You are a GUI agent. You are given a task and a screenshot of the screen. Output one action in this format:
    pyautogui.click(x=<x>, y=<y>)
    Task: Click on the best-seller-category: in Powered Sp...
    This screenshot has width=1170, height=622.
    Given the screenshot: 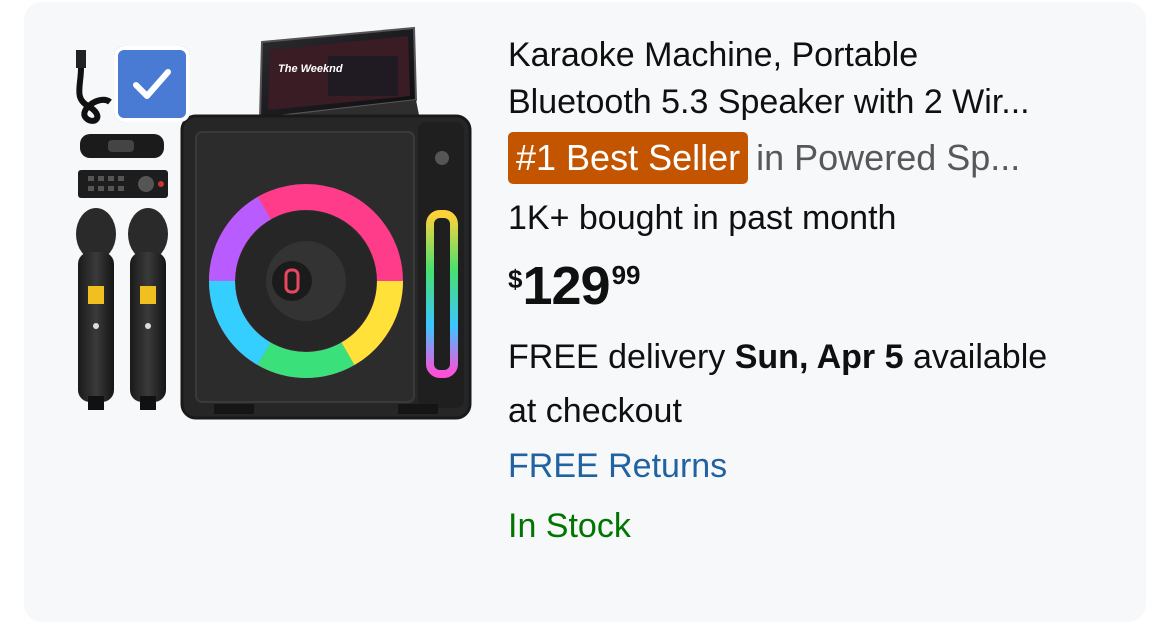 What is the action you would take?
    pyautogui.click(x=888, y=157)
    